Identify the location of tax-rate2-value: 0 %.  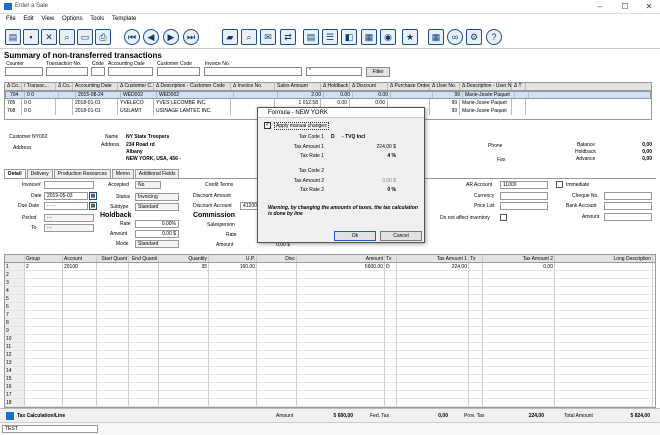
(372, 190).